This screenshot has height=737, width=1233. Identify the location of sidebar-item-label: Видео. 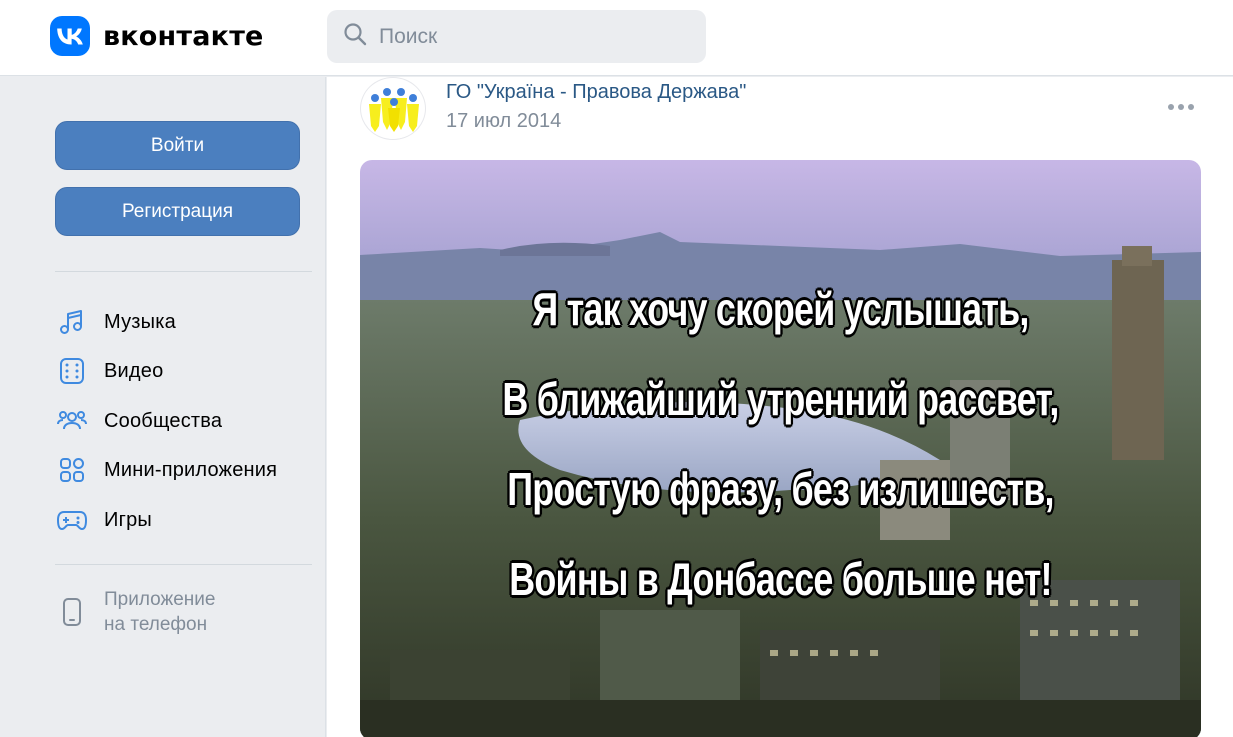
(134, 370).